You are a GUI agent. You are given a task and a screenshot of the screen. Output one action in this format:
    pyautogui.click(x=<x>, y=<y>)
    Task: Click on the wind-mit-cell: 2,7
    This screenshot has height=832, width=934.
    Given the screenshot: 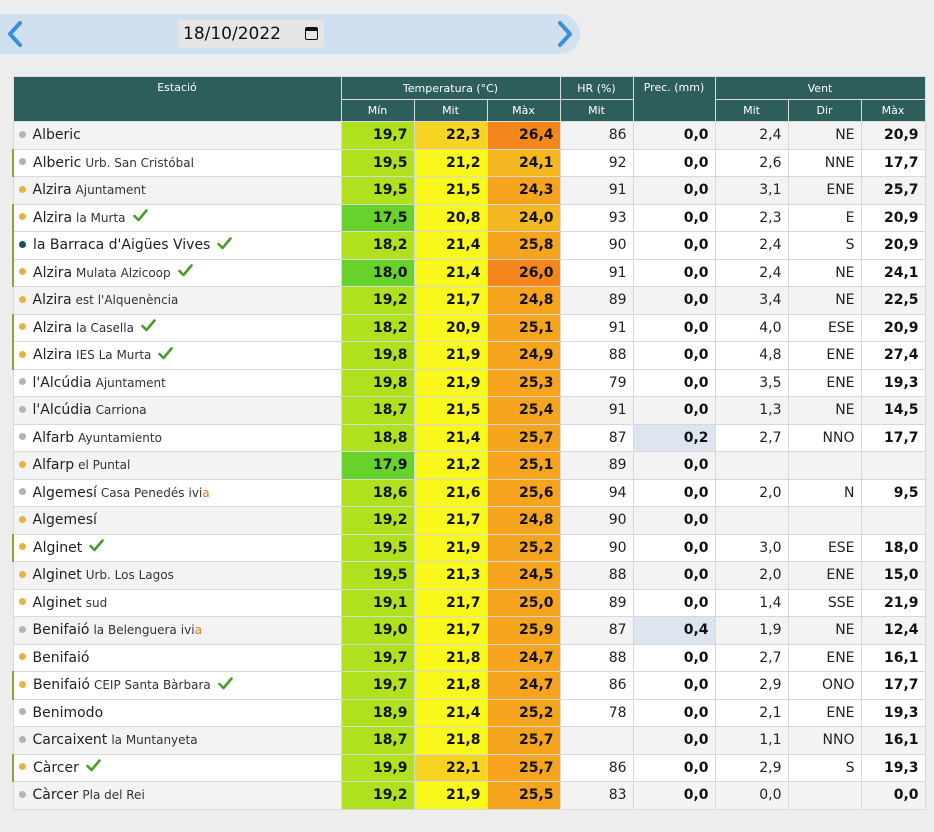 What is the action you would take?
    pyautogui.click(x=751, y=657)
    